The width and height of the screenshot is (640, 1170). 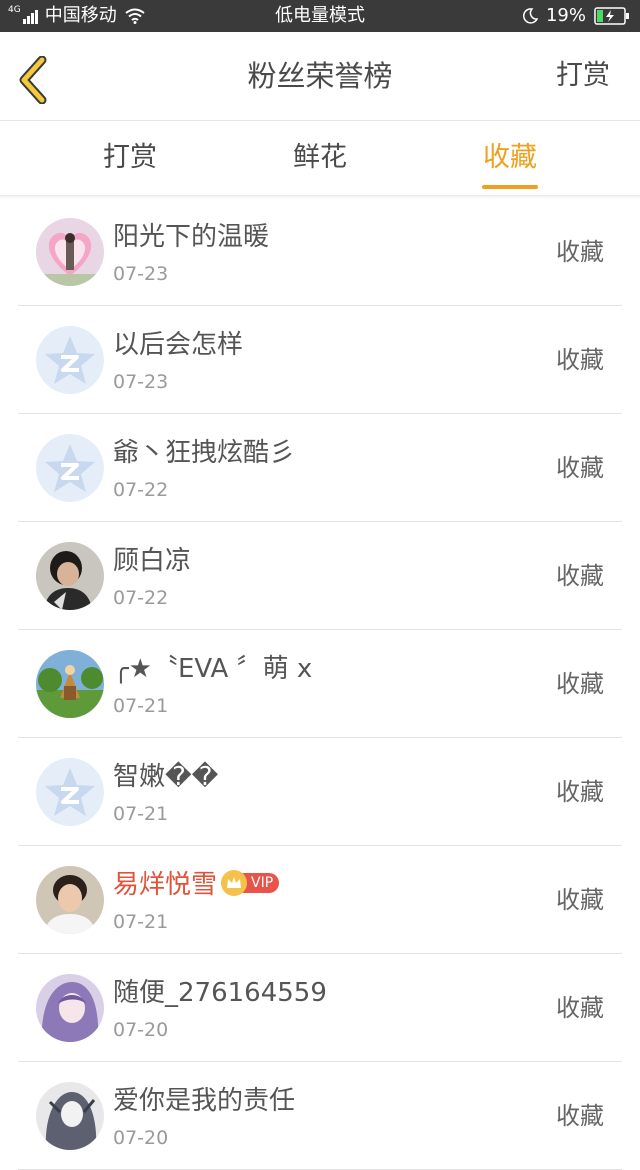 I want to click on battery-percent: 19%, so click(x=565, y=15).